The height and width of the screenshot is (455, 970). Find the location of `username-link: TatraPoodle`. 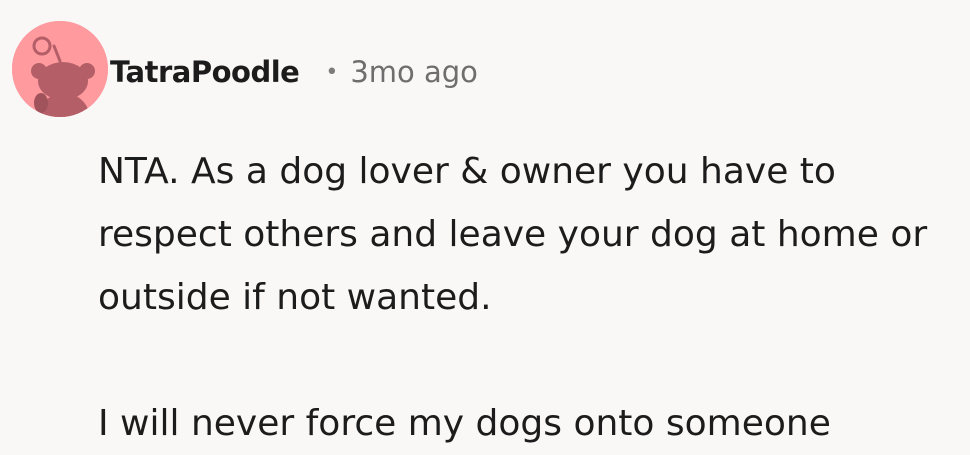

username-link: TatraPoodle is located at coordinates (205, 72).